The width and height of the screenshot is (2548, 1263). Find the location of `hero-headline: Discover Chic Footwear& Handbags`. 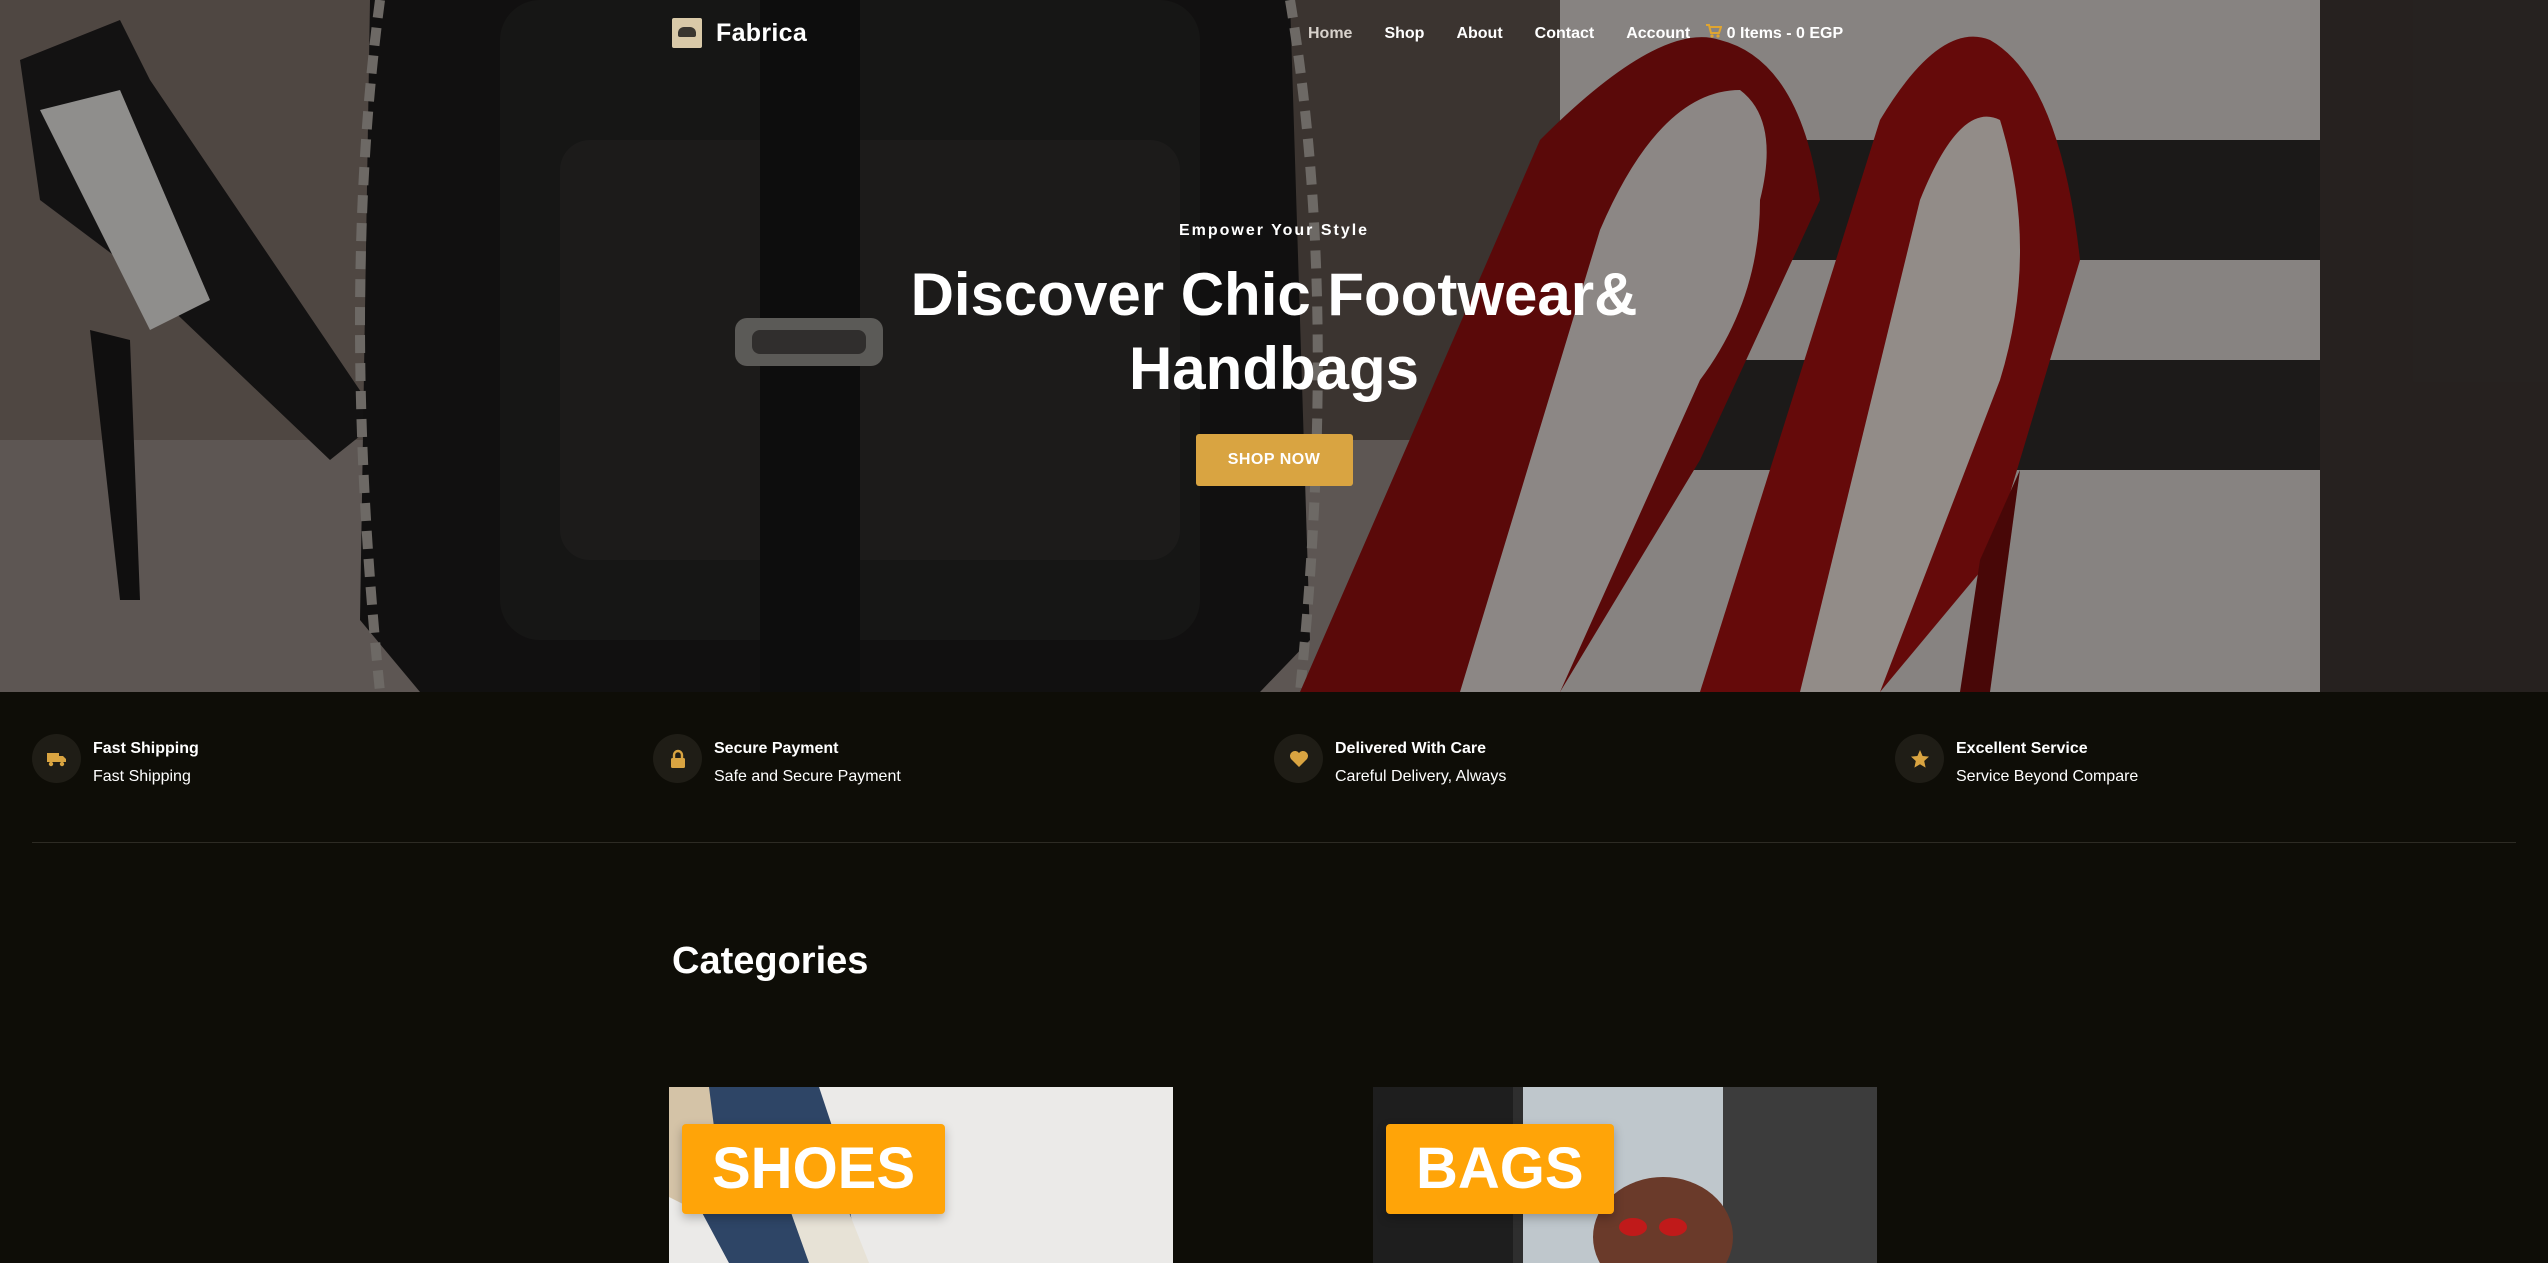

hero-headline: Discover Chic Footwear& Handbags is located at coordinates (1274, 332).